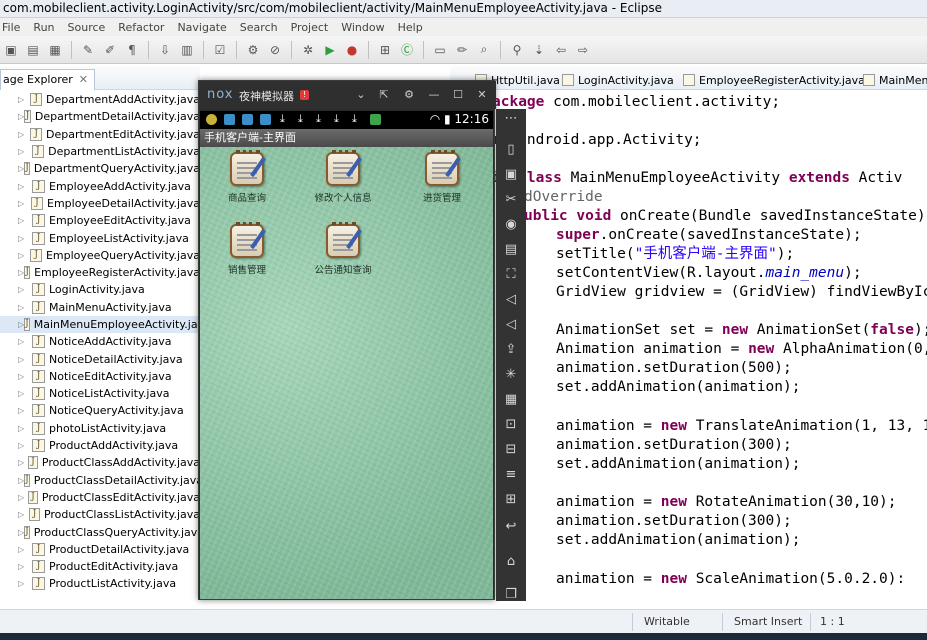  I want to click on tree-item-java-file: ▷ J DepartmentListActivity.java, so click(100, 151).